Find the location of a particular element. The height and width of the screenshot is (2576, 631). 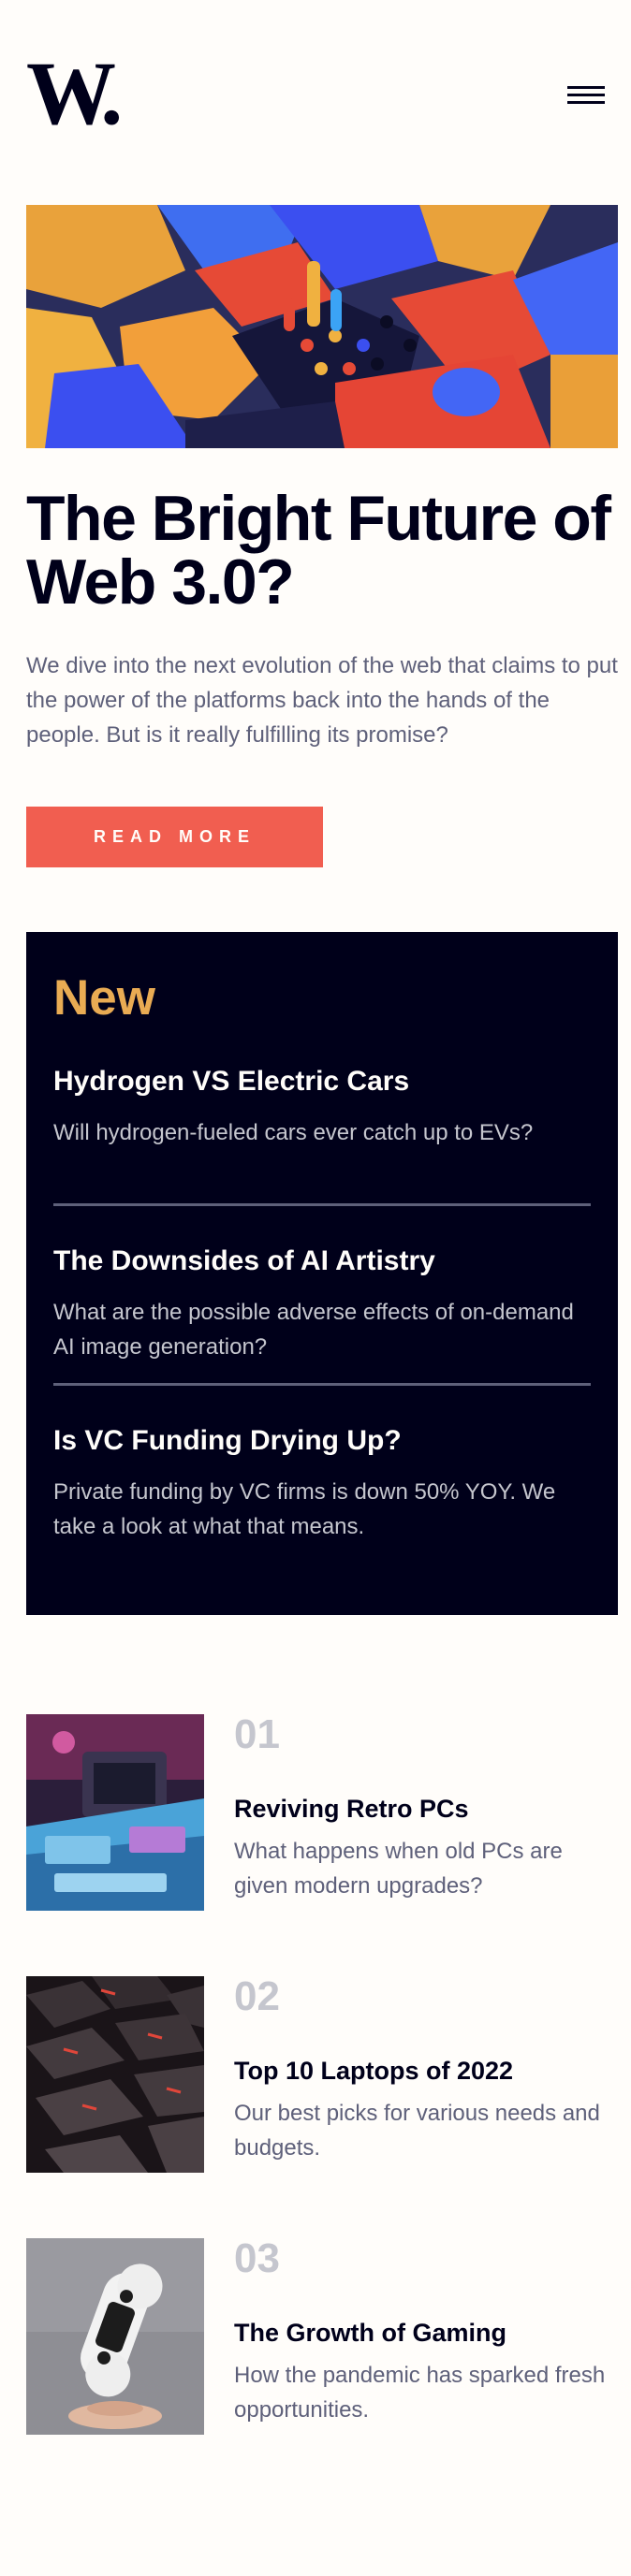

trending-title: Reviving Retro PCs is located at coordinates (351, 1809).